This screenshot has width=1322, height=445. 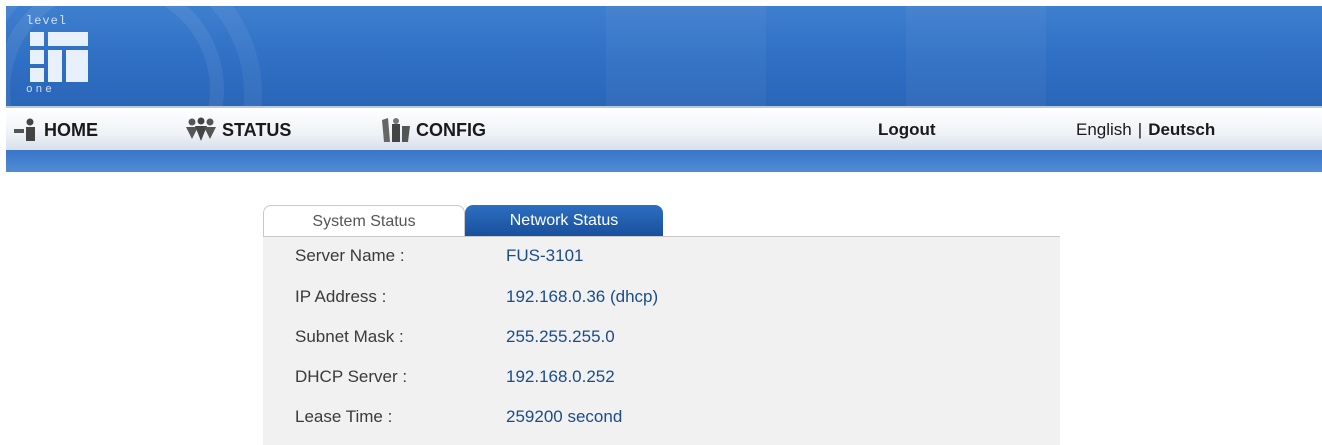 I want to click on status-people-icon, so click(x=201, y=129).